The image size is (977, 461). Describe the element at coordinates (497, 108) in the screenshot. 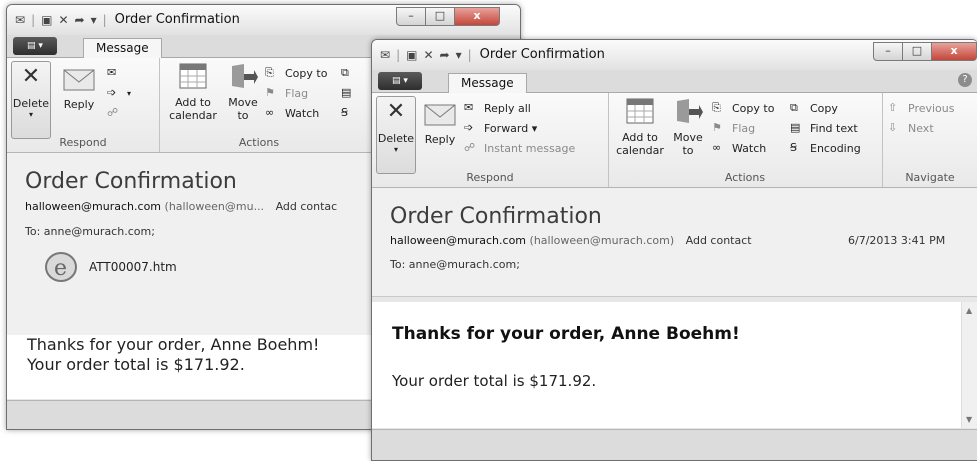

I see `reply-all-button: ✉ Reply all` at that location.